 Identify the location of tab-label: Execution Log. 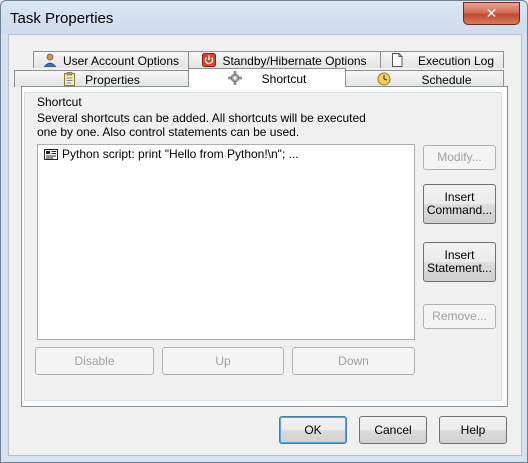
(456, 60).